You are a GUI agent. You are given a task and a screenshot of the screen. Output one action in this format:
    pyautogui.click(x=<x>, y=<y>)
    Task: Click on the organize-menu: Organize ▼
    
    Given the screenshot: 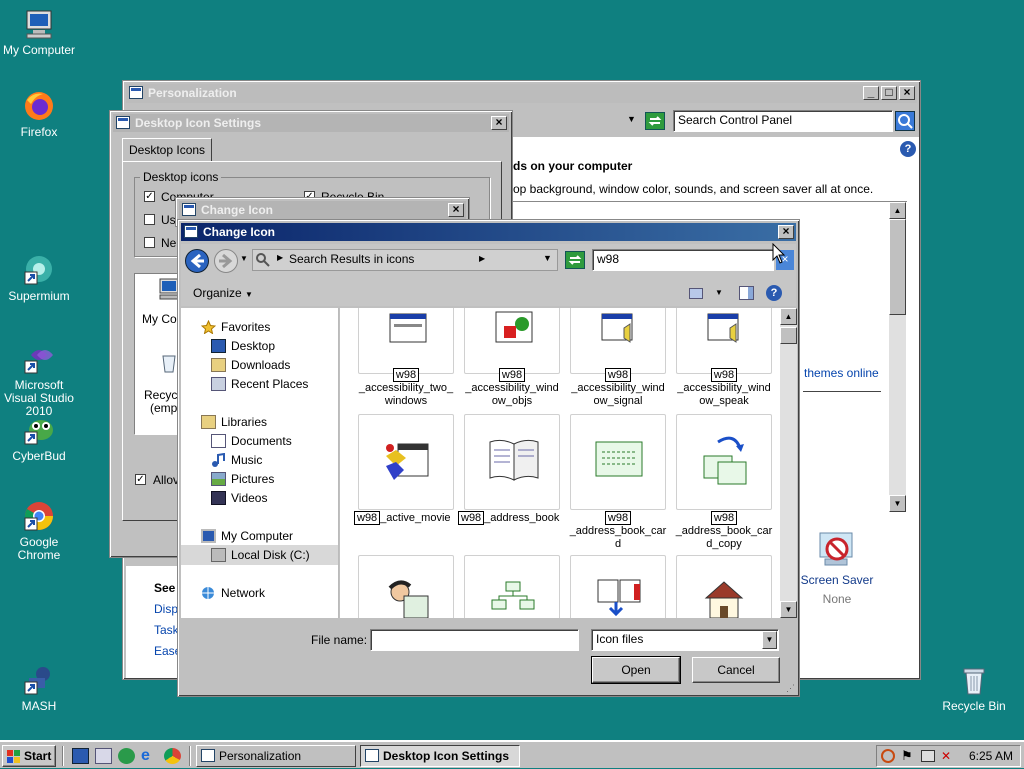 What is the action you would take?
    pyautogui.click(x=223, y=293)
    